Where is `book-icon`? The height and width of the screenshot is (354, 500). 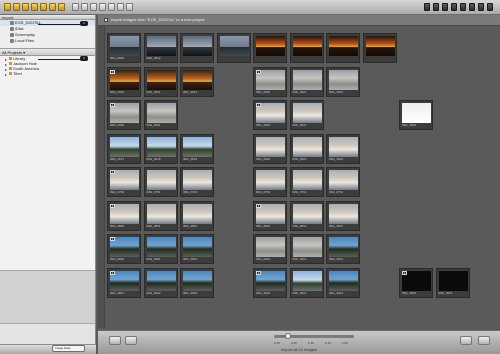
book-icon is located at coordinates (34, 7).